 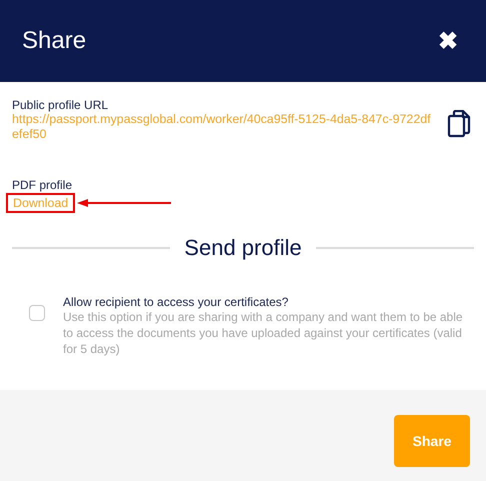 What do you see at coordinates (459, 124) in the screenshot?
I see `copy-icon` at bounding box center [459, 124].